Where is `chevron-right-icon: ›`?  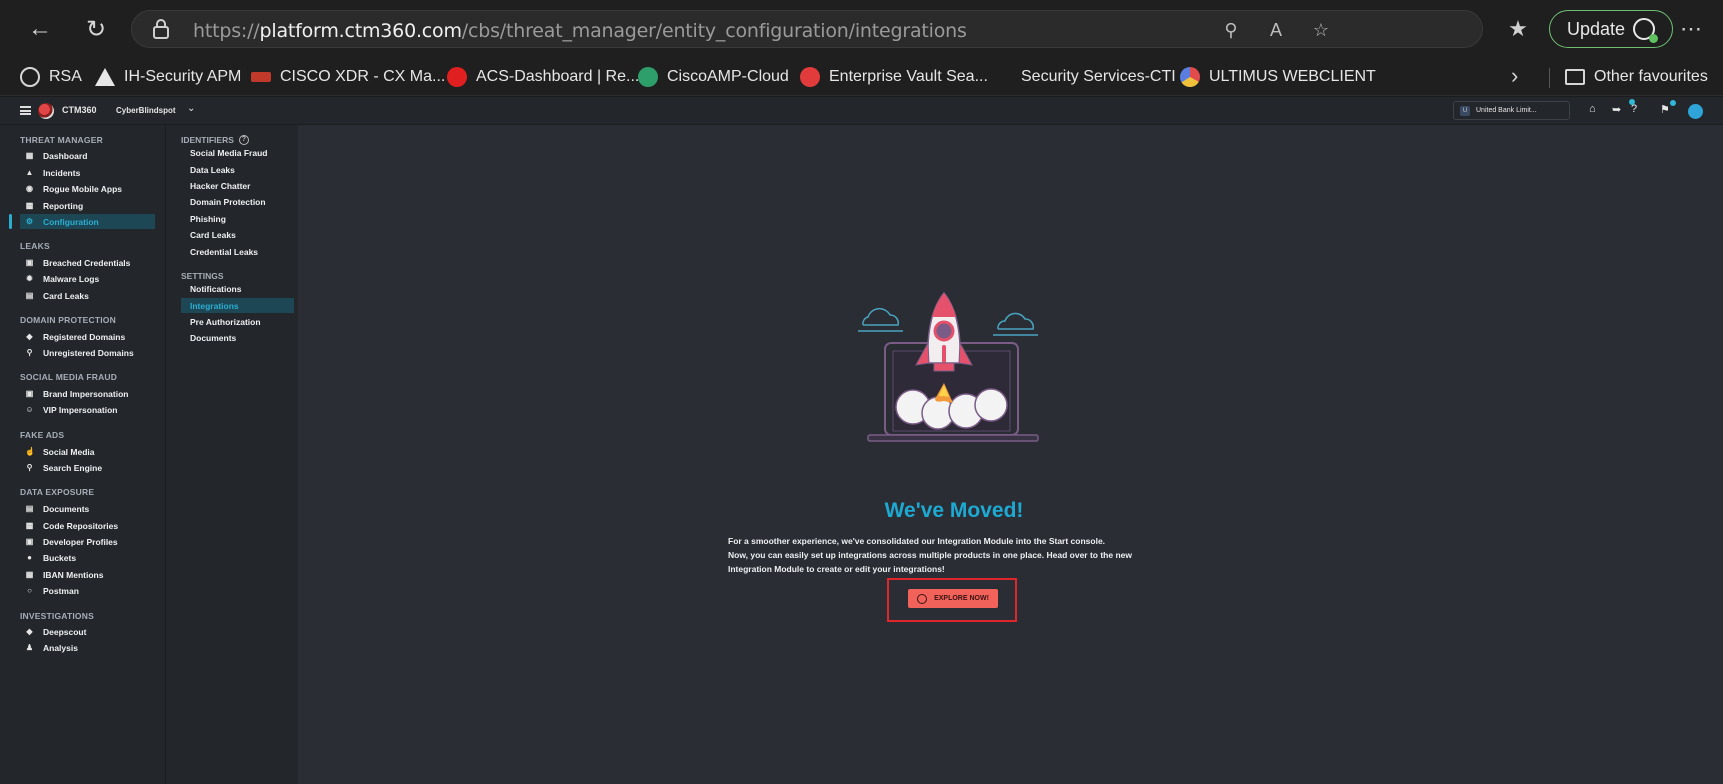 chevron-right-icon: › is located at coordinates (1514, 76).